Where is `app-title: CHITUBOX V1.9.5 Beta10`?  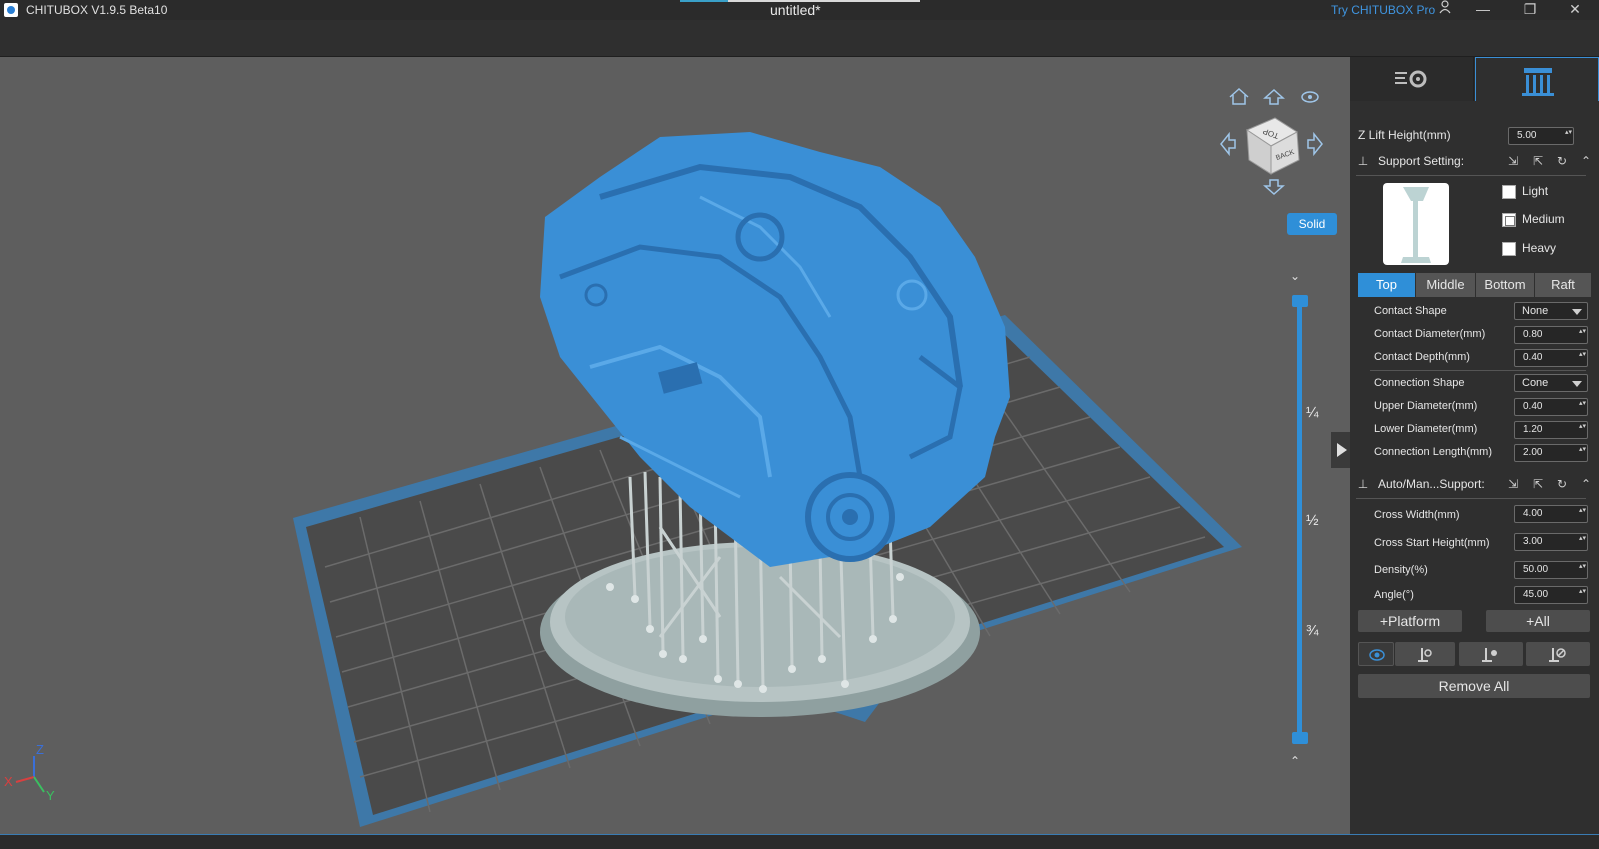
app-title: CHITUBOX V1.9.5 Beta10 is located at coordinates (97, 10).